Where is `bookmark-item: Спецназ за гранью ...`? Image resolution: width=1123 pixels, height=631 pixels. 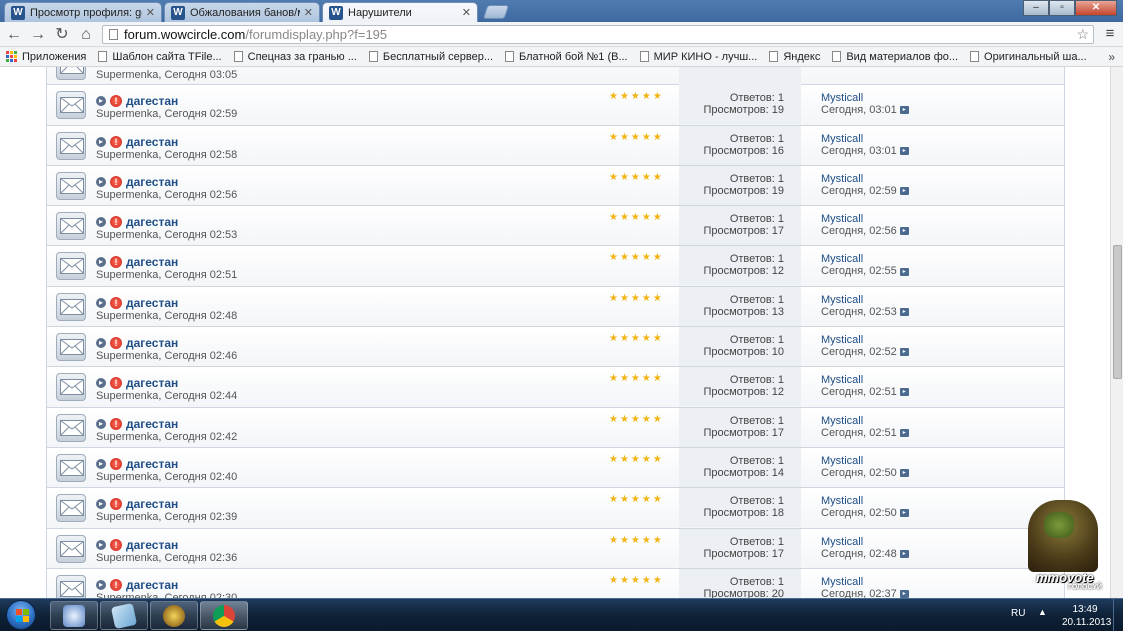 bookmark-item: Спецназ за гранью ... is located at coordinates (295, 57).